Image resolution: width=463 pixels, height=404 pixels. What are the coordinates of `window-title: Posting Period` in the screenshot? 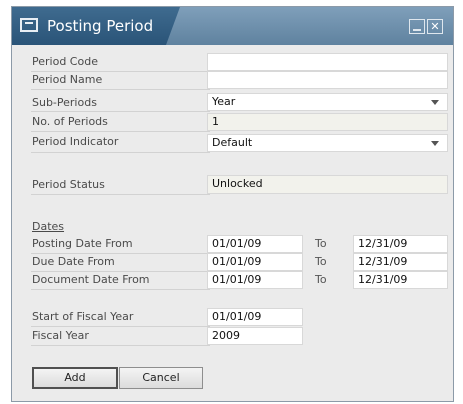 It's located at (100, 26).